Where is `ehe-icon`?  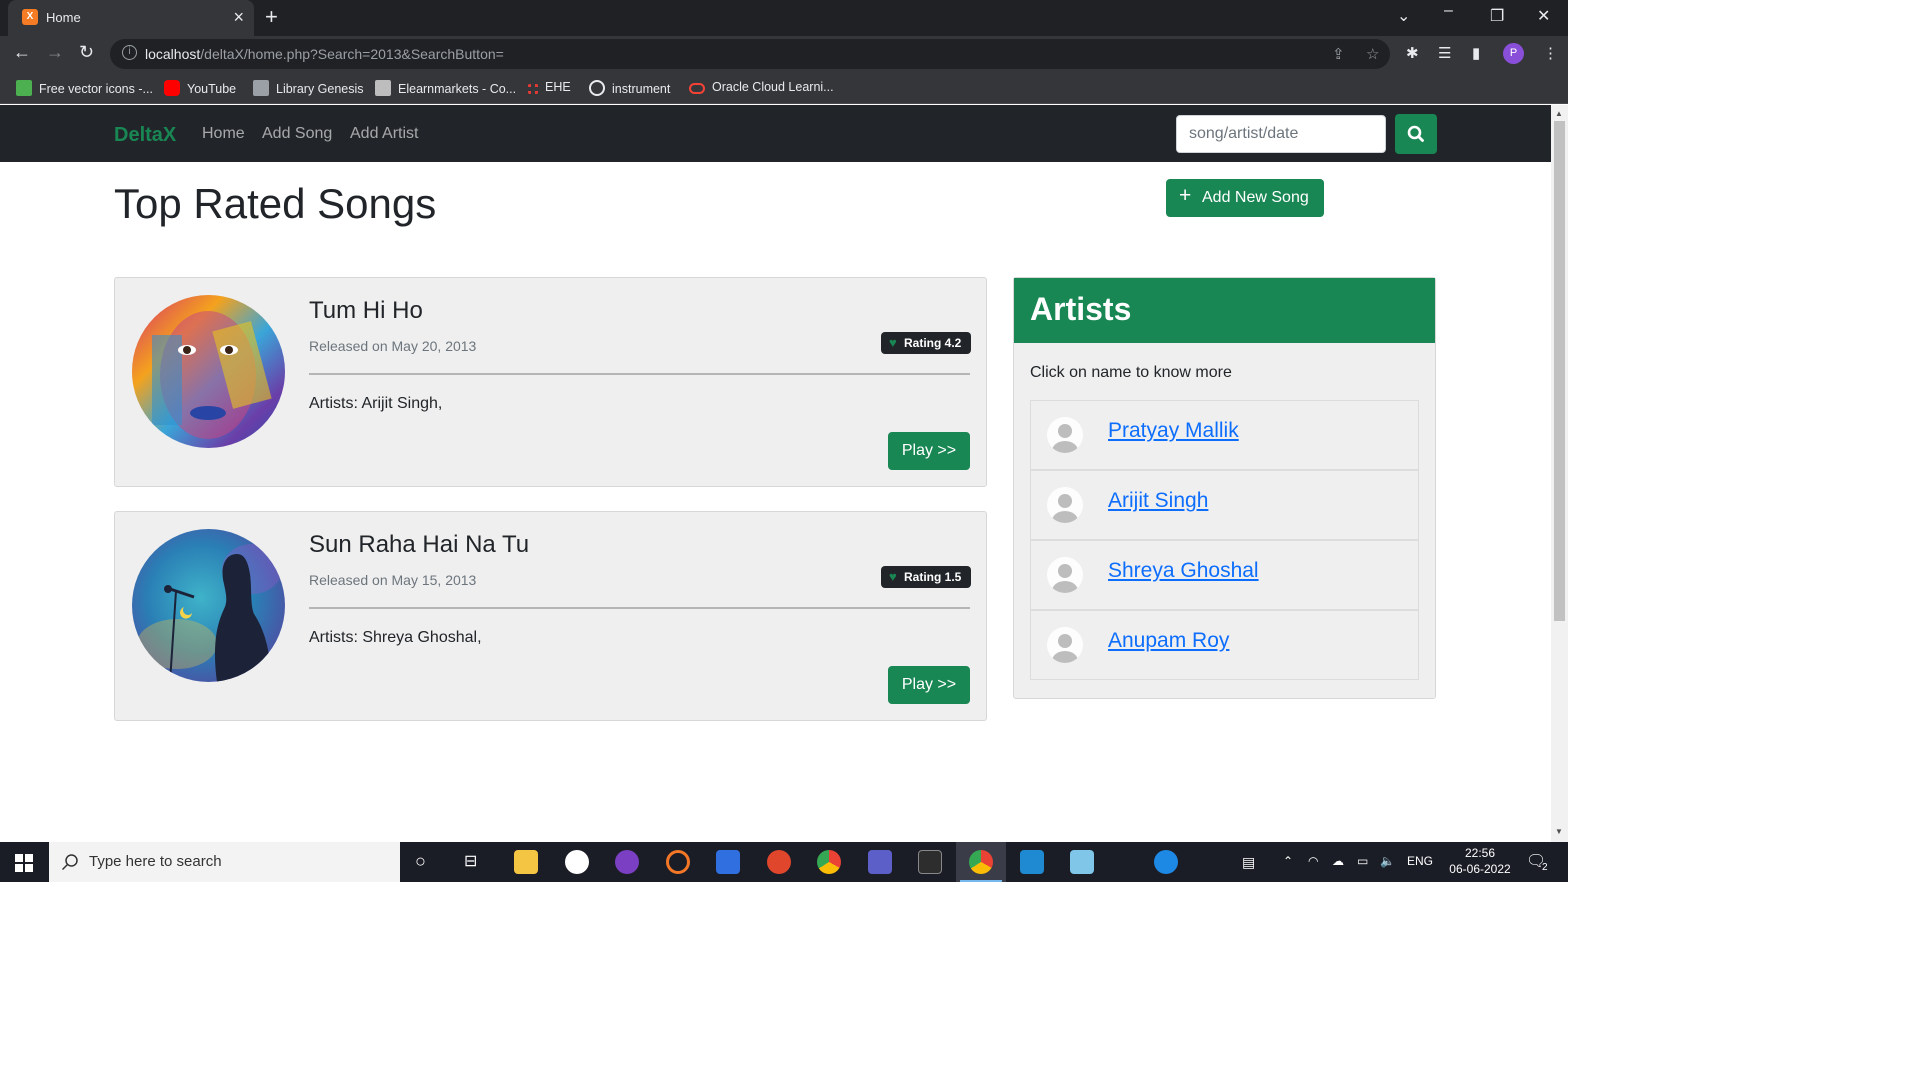
ehe-icon is located at coordinates (533, 89).